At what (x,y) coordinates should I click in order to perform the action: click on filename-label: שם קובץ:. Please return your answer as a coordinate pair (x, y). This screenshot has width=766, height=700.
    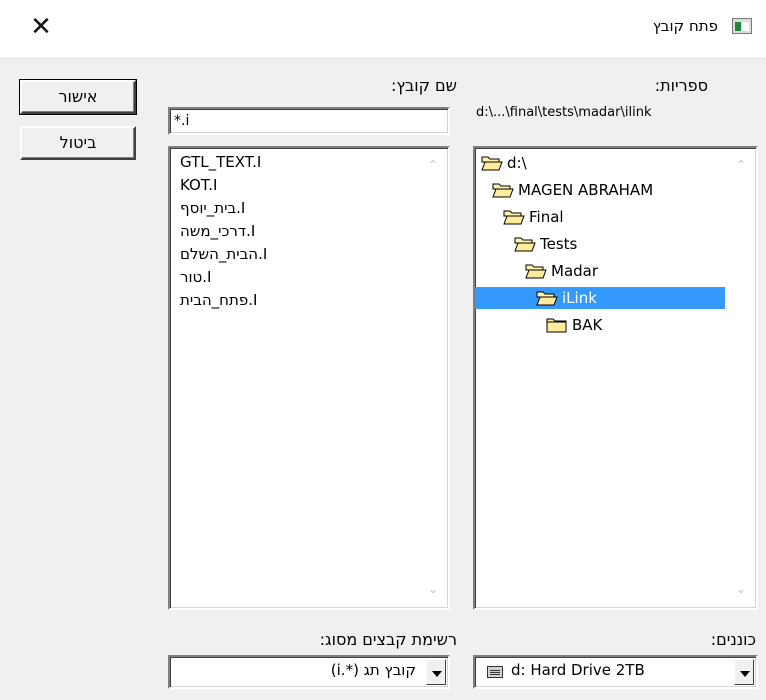
    Looking at the image, I should click on (423, 85).